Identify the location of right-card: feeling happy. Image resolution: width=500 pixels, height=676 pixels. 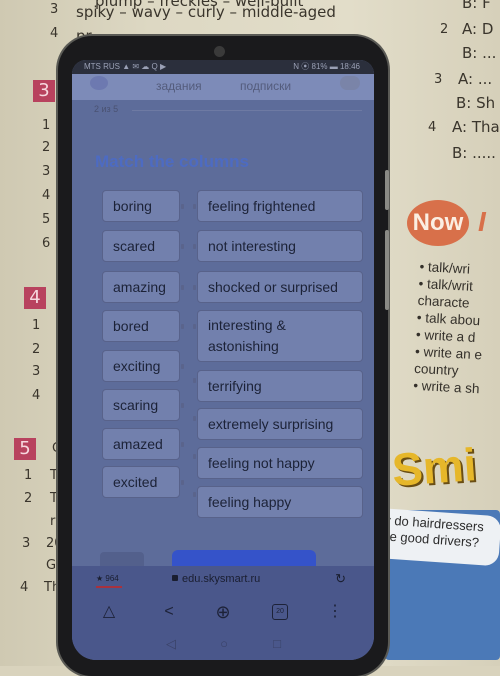
(280, 502).